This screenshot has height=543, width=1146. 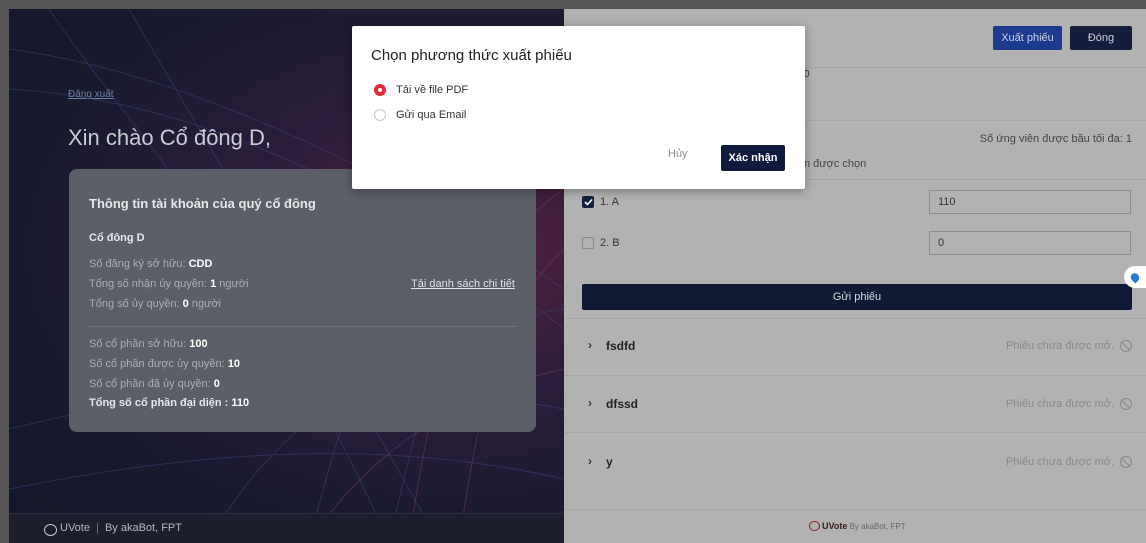 I want to click on ballot-section-y: › y Phiếu chưa được mở., so click(x=855, y=460).